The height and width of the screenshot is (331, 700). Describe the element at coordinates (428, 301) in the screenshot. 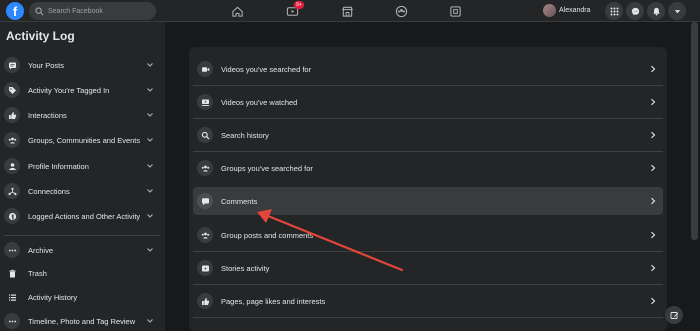

I see `row-pages-likes: Pages, page likes and interests` at that location.